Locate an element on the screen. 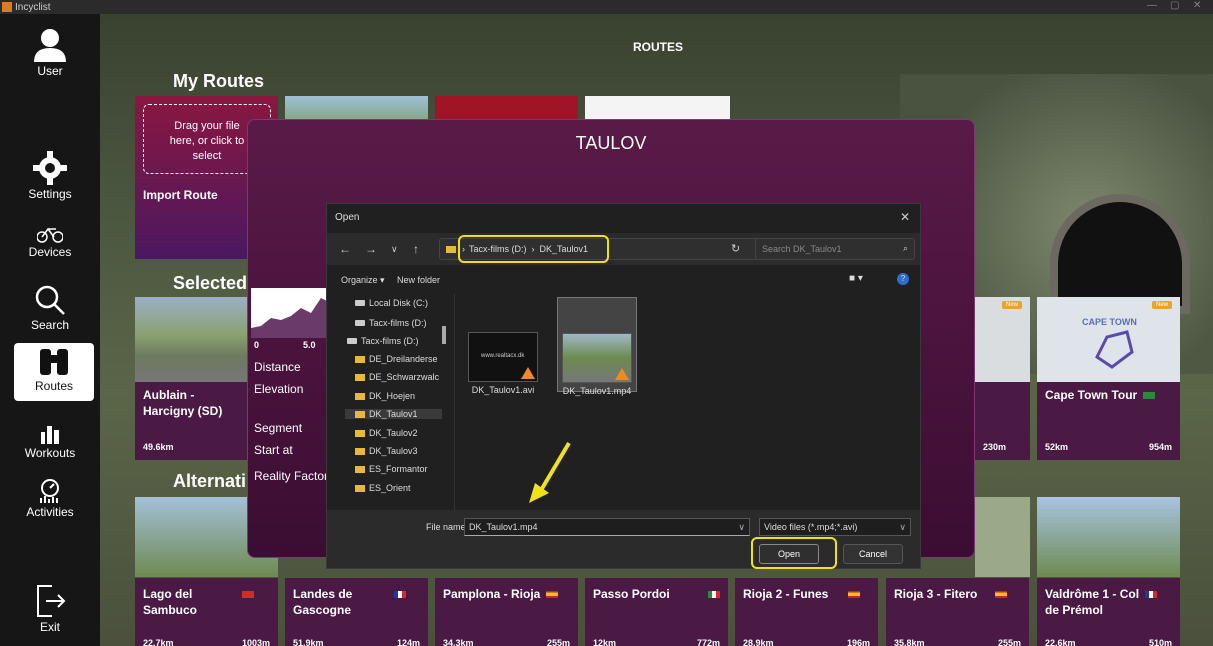 The height and width of the screenshot is (646, 1213). sidebar-item-activities: Activities is located at coordinates (50, 498).